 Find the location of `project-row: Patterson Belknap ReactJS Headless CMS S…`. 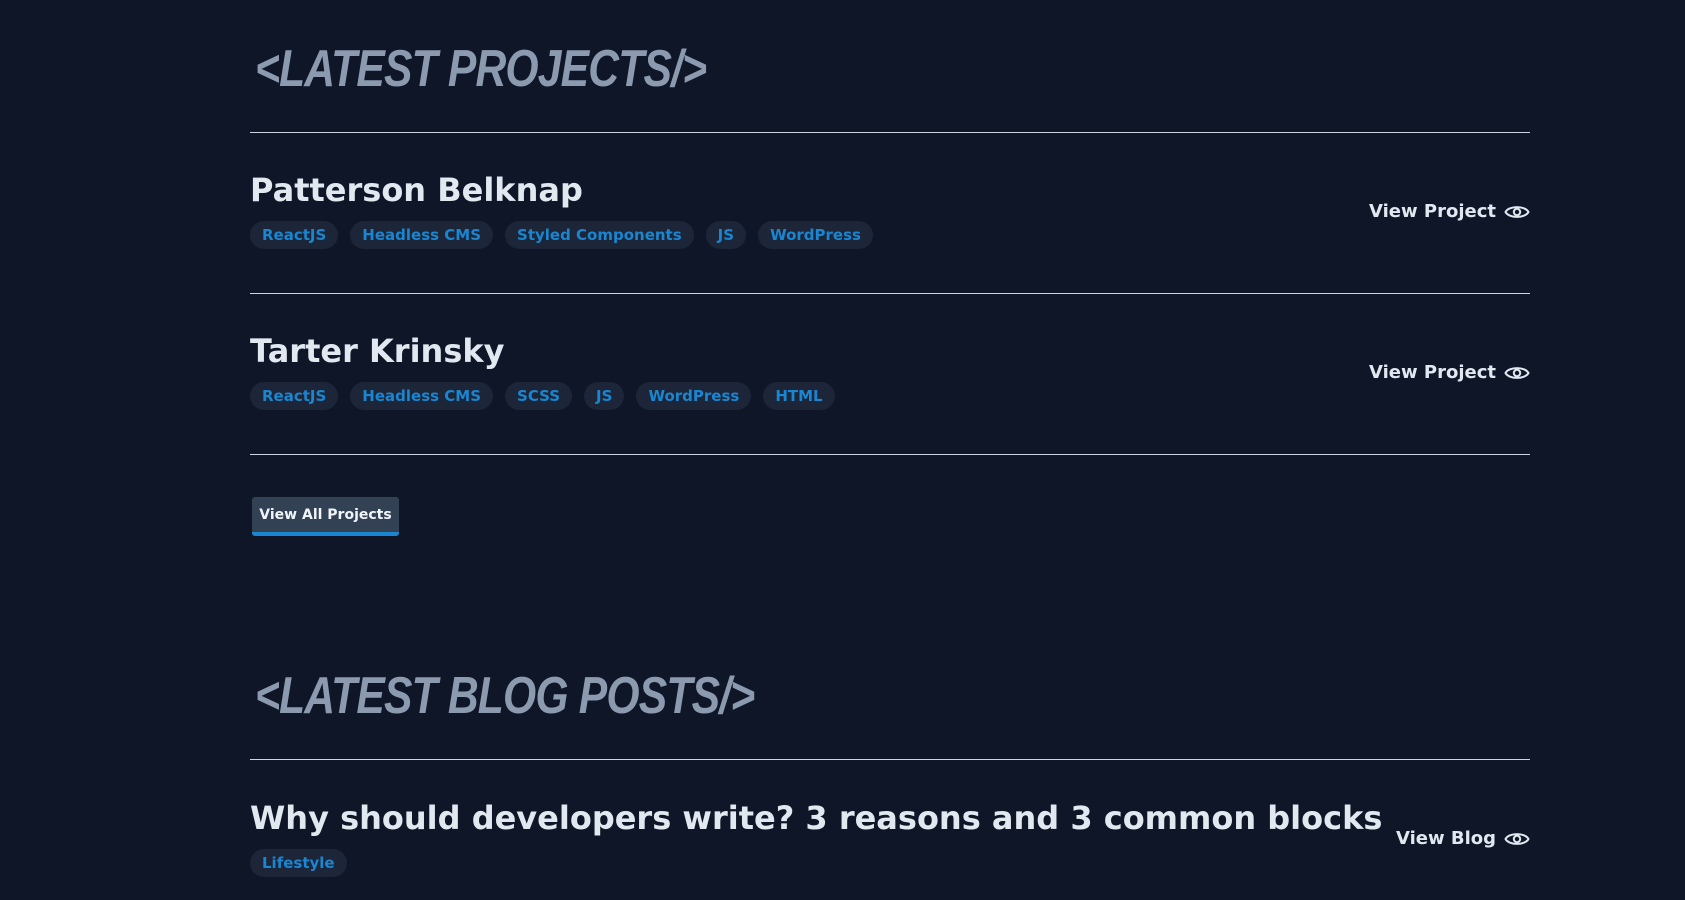

project-row: Patterson Belknap ReactJS Headless CMS S… is located at coordinates (890, 211).